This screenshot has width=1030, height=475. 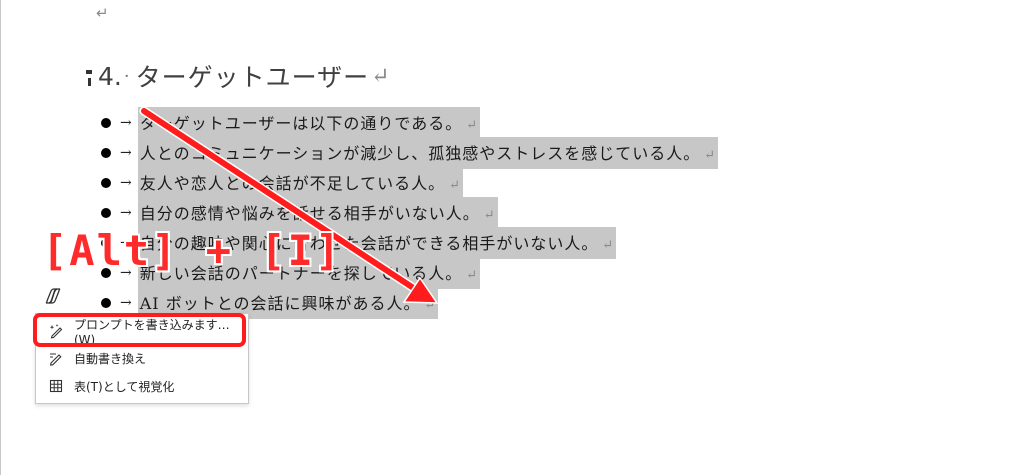 I want to click on table-grid-icon, so click(x=56, y=386).